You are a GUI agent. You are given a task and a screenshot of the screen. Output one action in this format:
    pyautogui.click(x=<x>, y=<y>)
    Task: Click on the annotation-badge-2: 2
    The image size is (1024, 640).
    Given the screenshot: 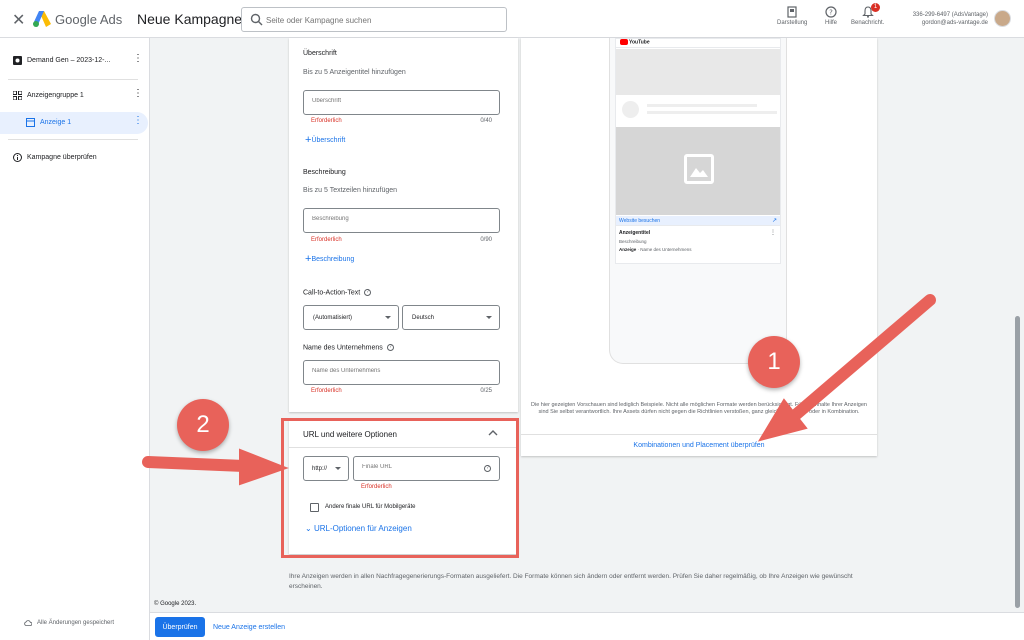 What is the action you would take?
    pyautogui.click(x=203, y=425)
    